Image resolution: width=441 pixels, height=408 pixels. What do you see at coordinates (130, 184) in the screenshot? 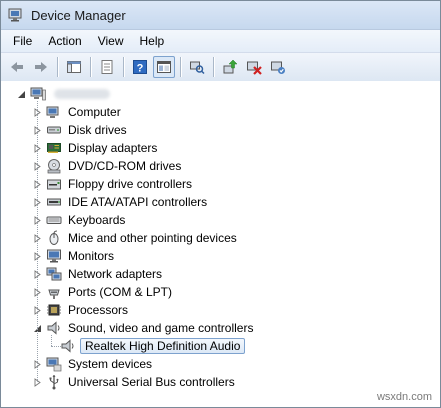
I see `tree-item-label: Floppy drive controllers` at bounding box center [130, 184].